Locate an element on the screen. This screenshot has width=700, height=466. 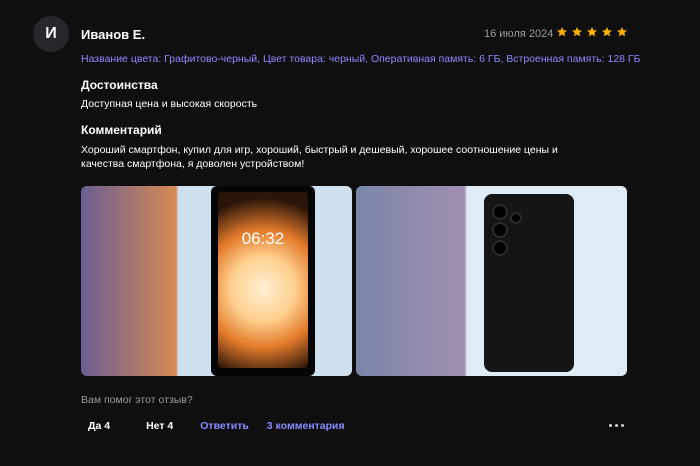
pros-title: Достоинства is located at coordinates (119, 85).